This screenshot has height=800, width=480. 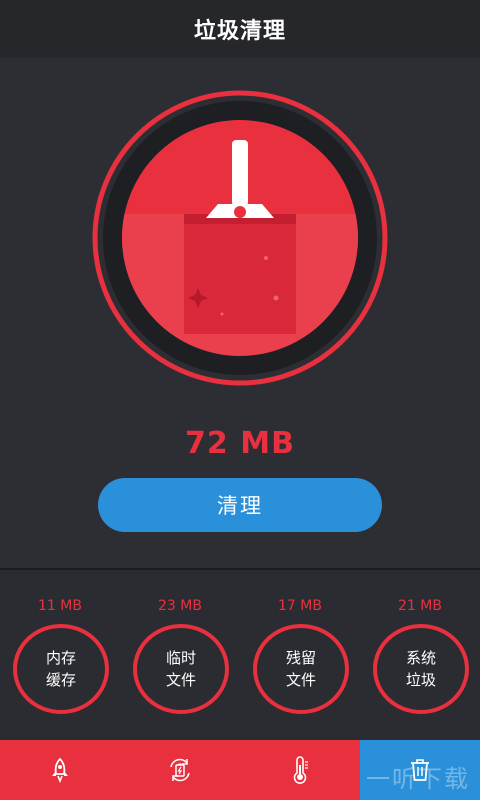 What do you see at coordinates (240, 173) in the screenshot?
I see `broom-handle` at bounding box center [240, 173].